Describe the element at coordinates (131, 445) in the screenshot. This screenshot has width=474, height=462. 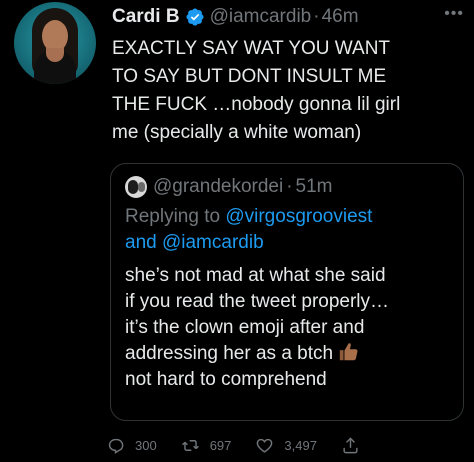
I see `reply-button: 300` at that location.